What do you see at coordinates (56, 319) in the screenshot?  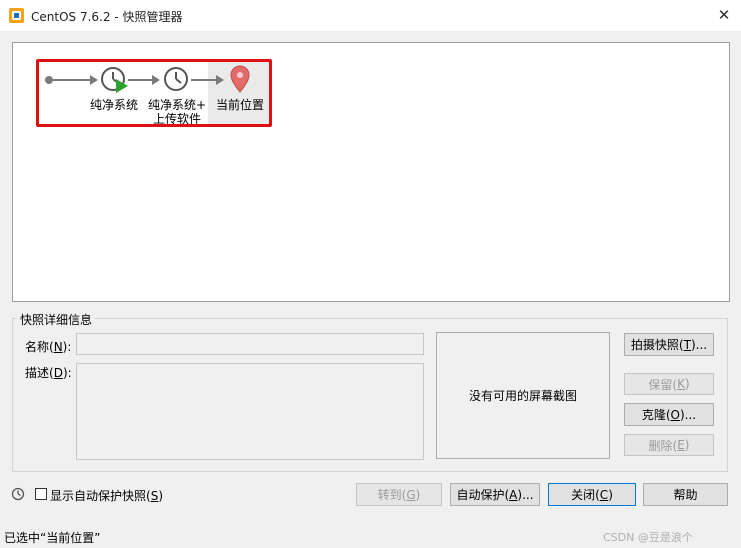 I see `details-group-title: 快照详细信息` at bounding box center [56, 319].